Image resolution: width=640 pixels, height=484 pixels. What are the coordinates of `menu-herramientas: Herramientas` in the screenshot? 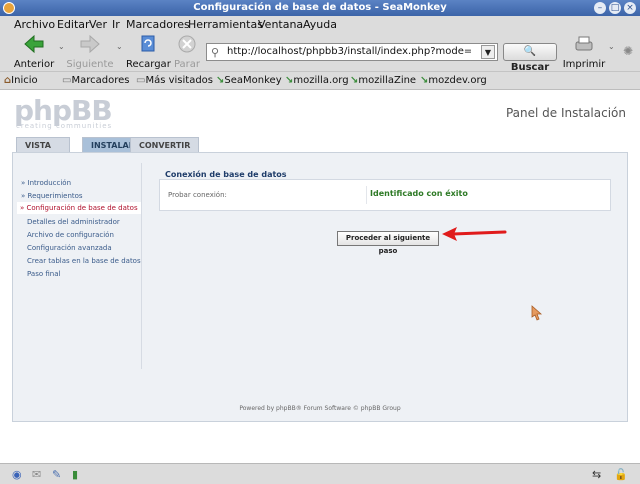 It's located at (225, 24).